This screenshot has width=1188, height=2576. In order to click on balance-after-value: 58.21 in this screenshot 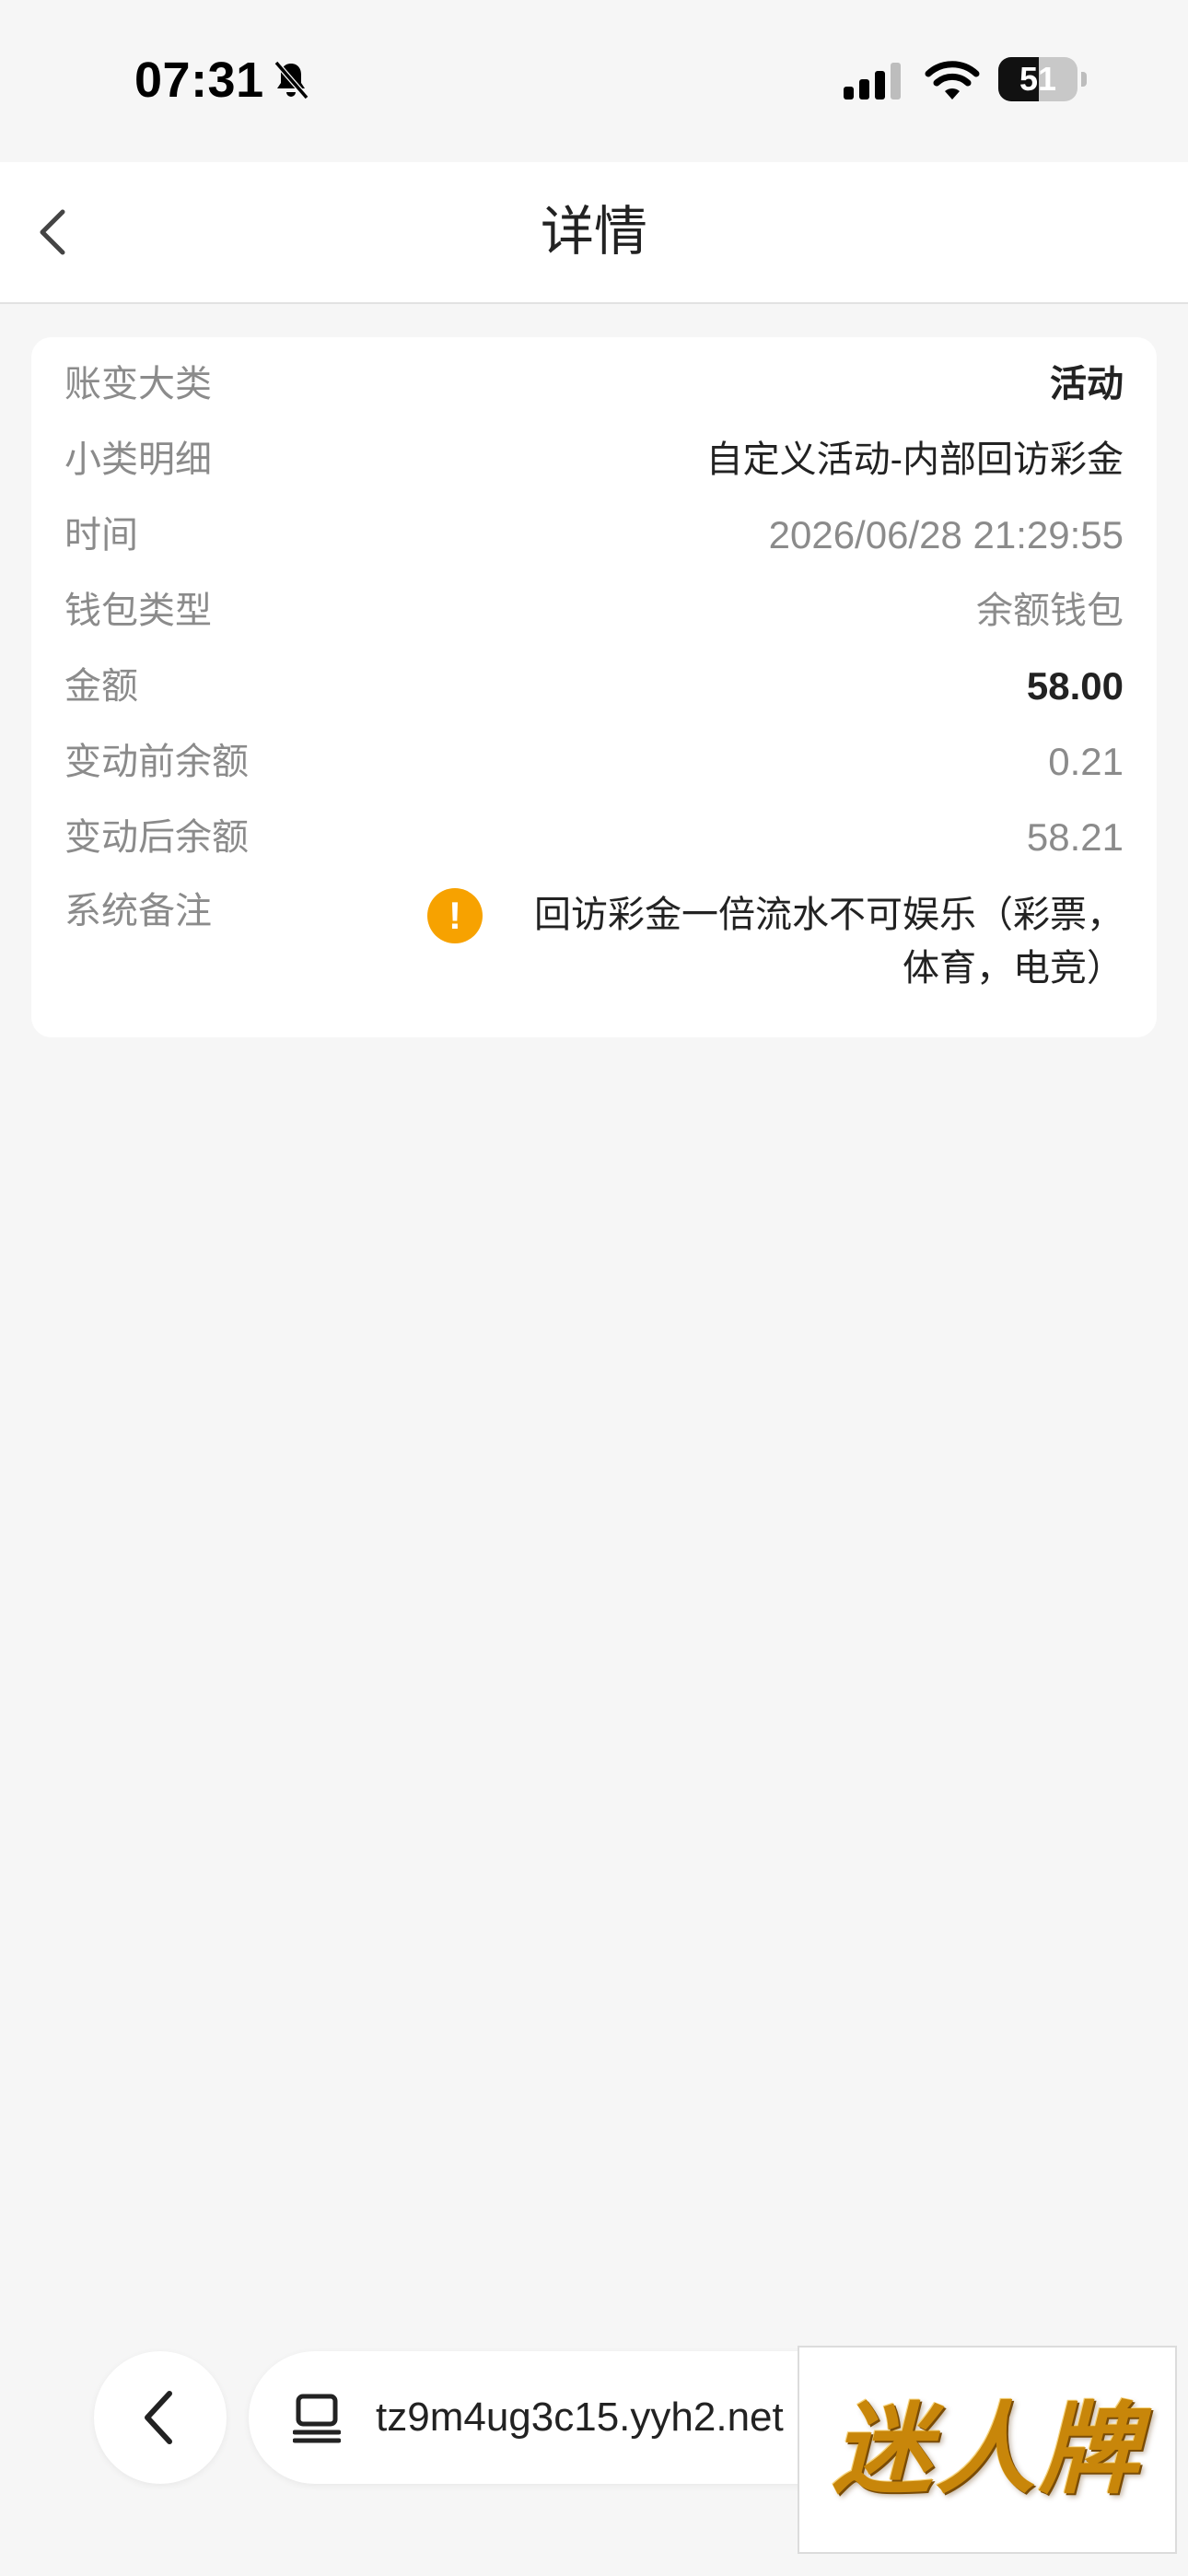, I will do `click(1075, 837)`.